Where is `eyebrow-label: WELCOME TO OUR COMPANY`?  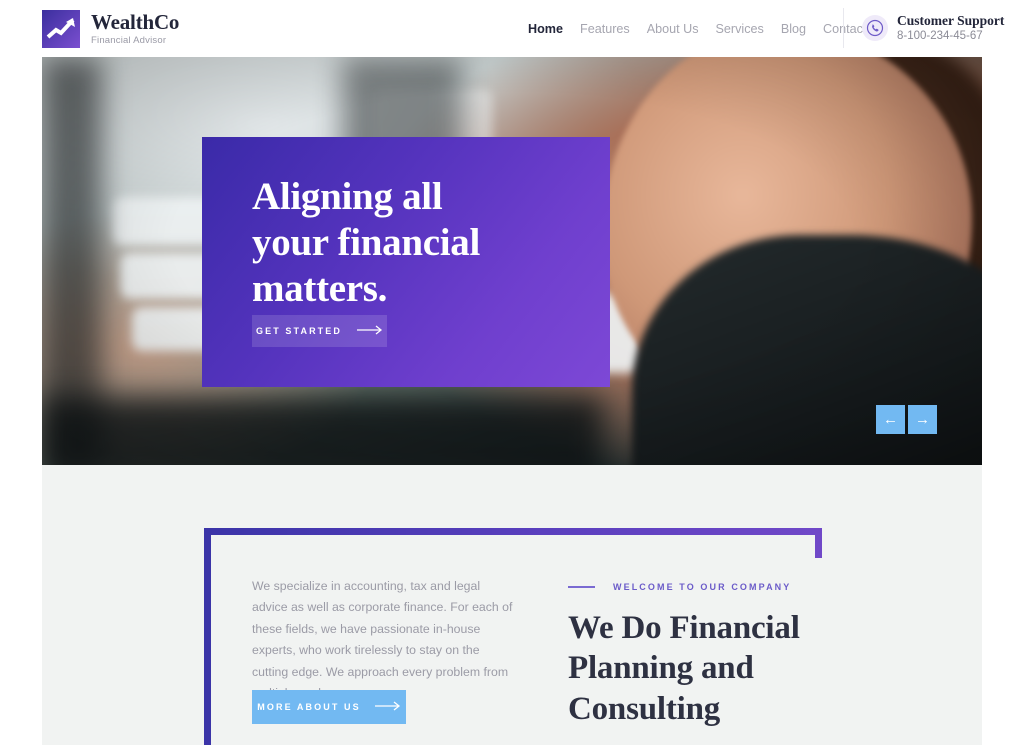
eyebrow-label: WELCOME TO OUR COMPANY is located at coordinates (702, 587).